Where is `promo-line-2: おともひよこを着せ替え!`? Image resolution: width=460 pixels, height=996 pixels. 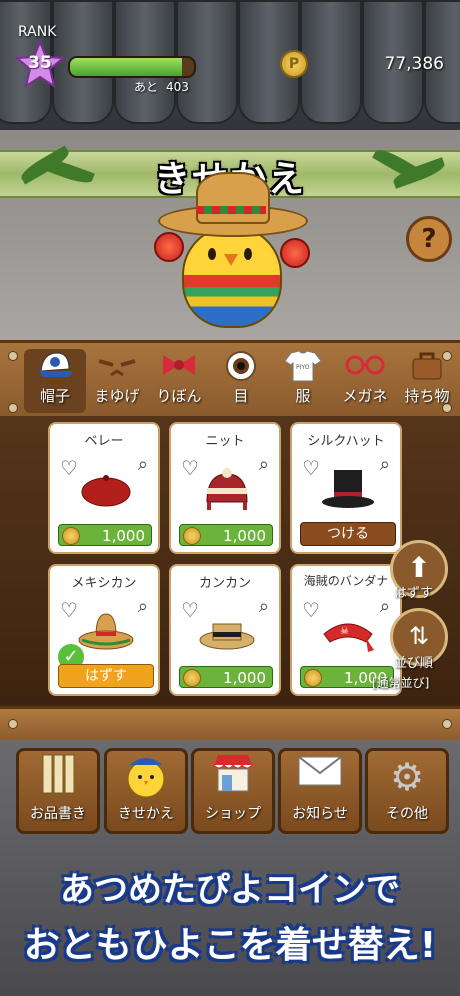 promo-line-2: おともひよこを着せ替え! is located at coordinates (230, 945).